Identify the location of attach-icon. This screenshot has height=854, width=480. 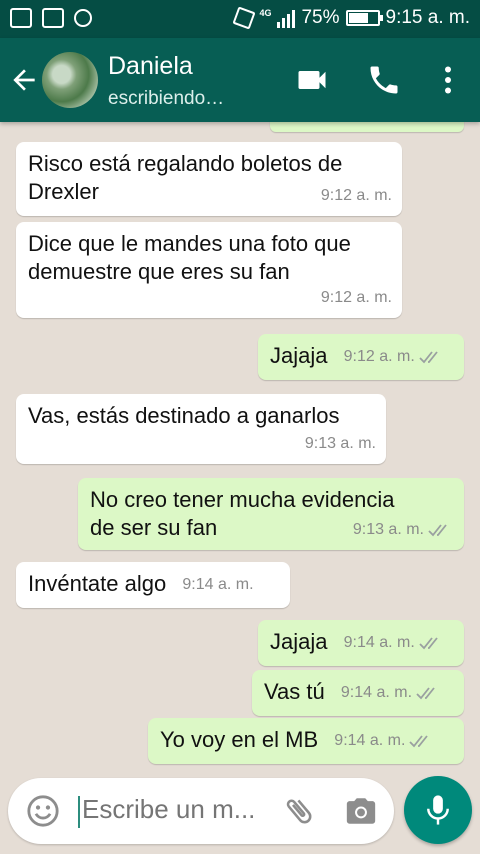
(299, 811).